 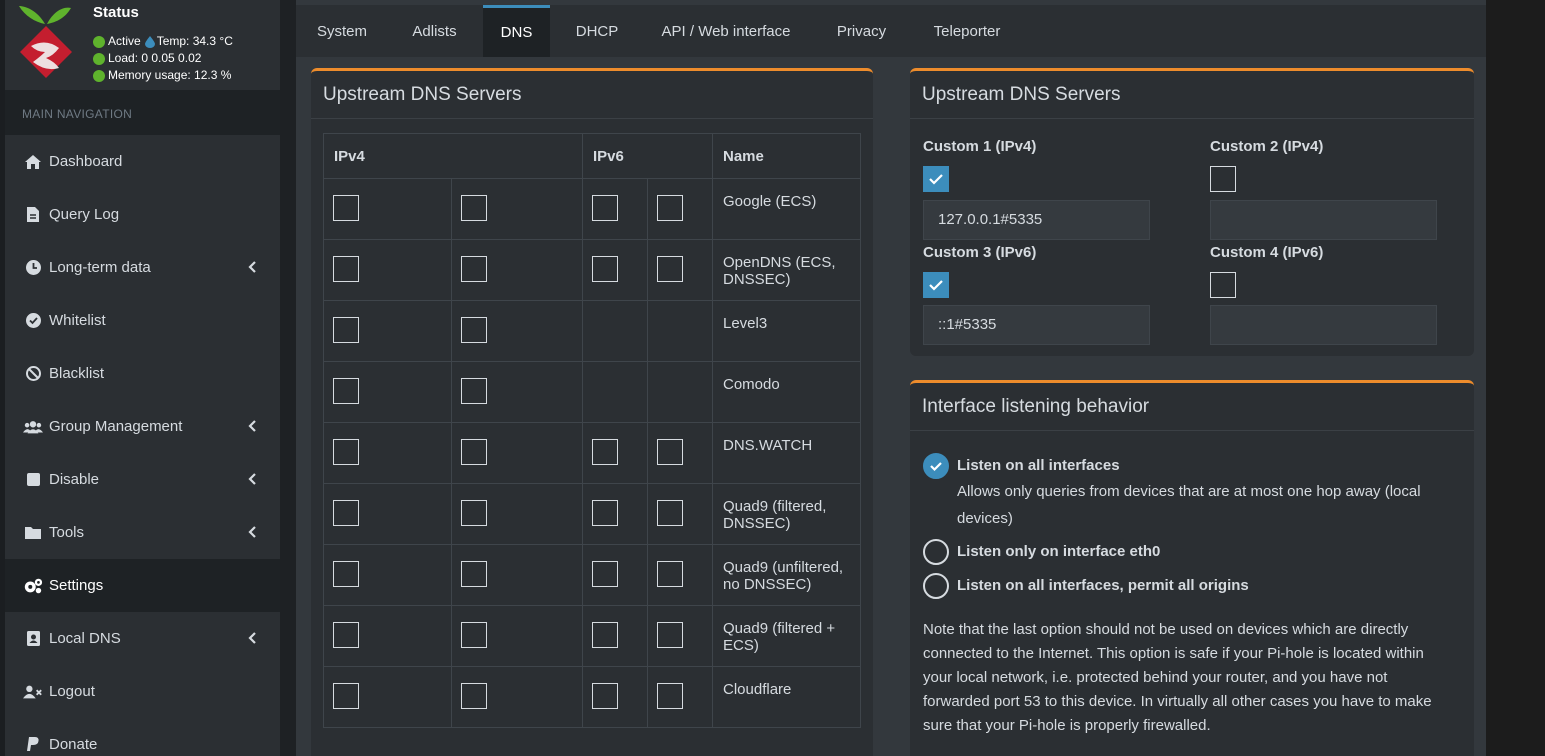 What do you see at coordinates (936, 552) in the screenshot?
I see `listen-eth0-radio` at bounding box center [936, 552].